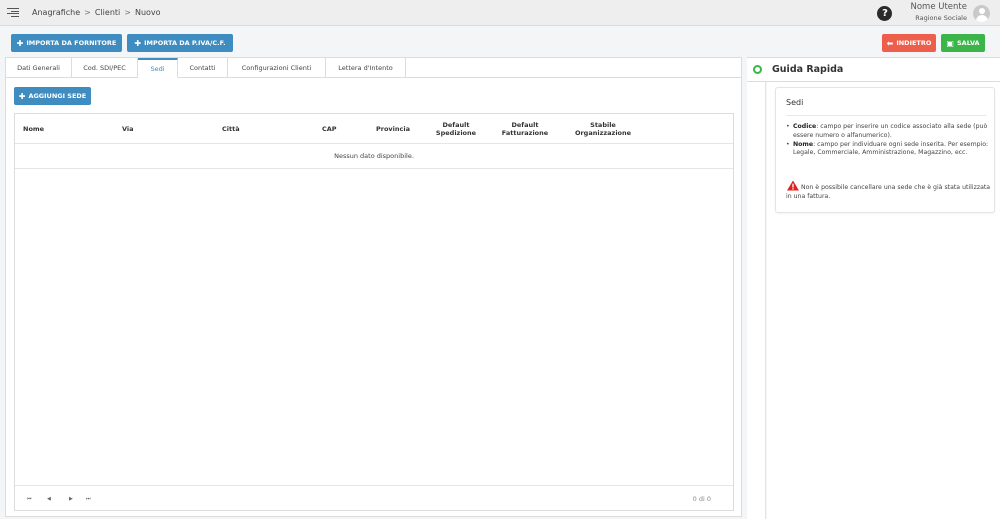 The width and height of the screenshot is (1000, 519). Describe the element at coordinates (393, 129) in the screenshot. I see `column-header-provincia: Provincia` at that location.